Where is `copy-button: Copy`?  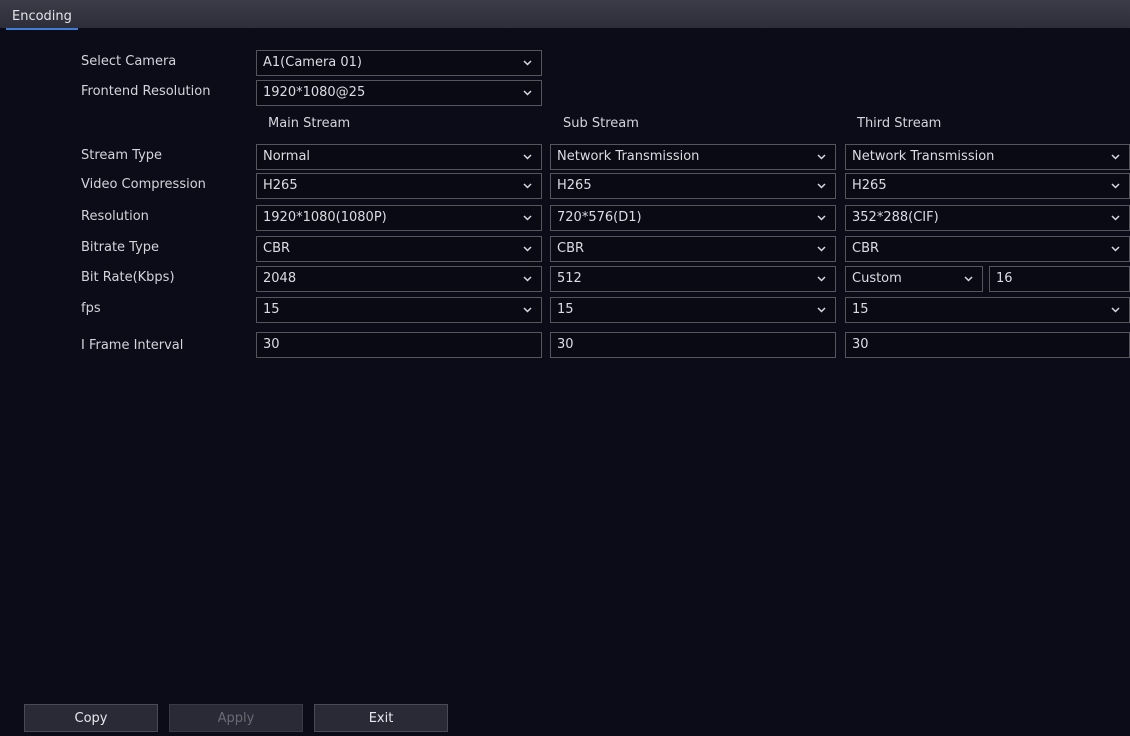
copy-button: Copy is located at coordinates (91, 718).